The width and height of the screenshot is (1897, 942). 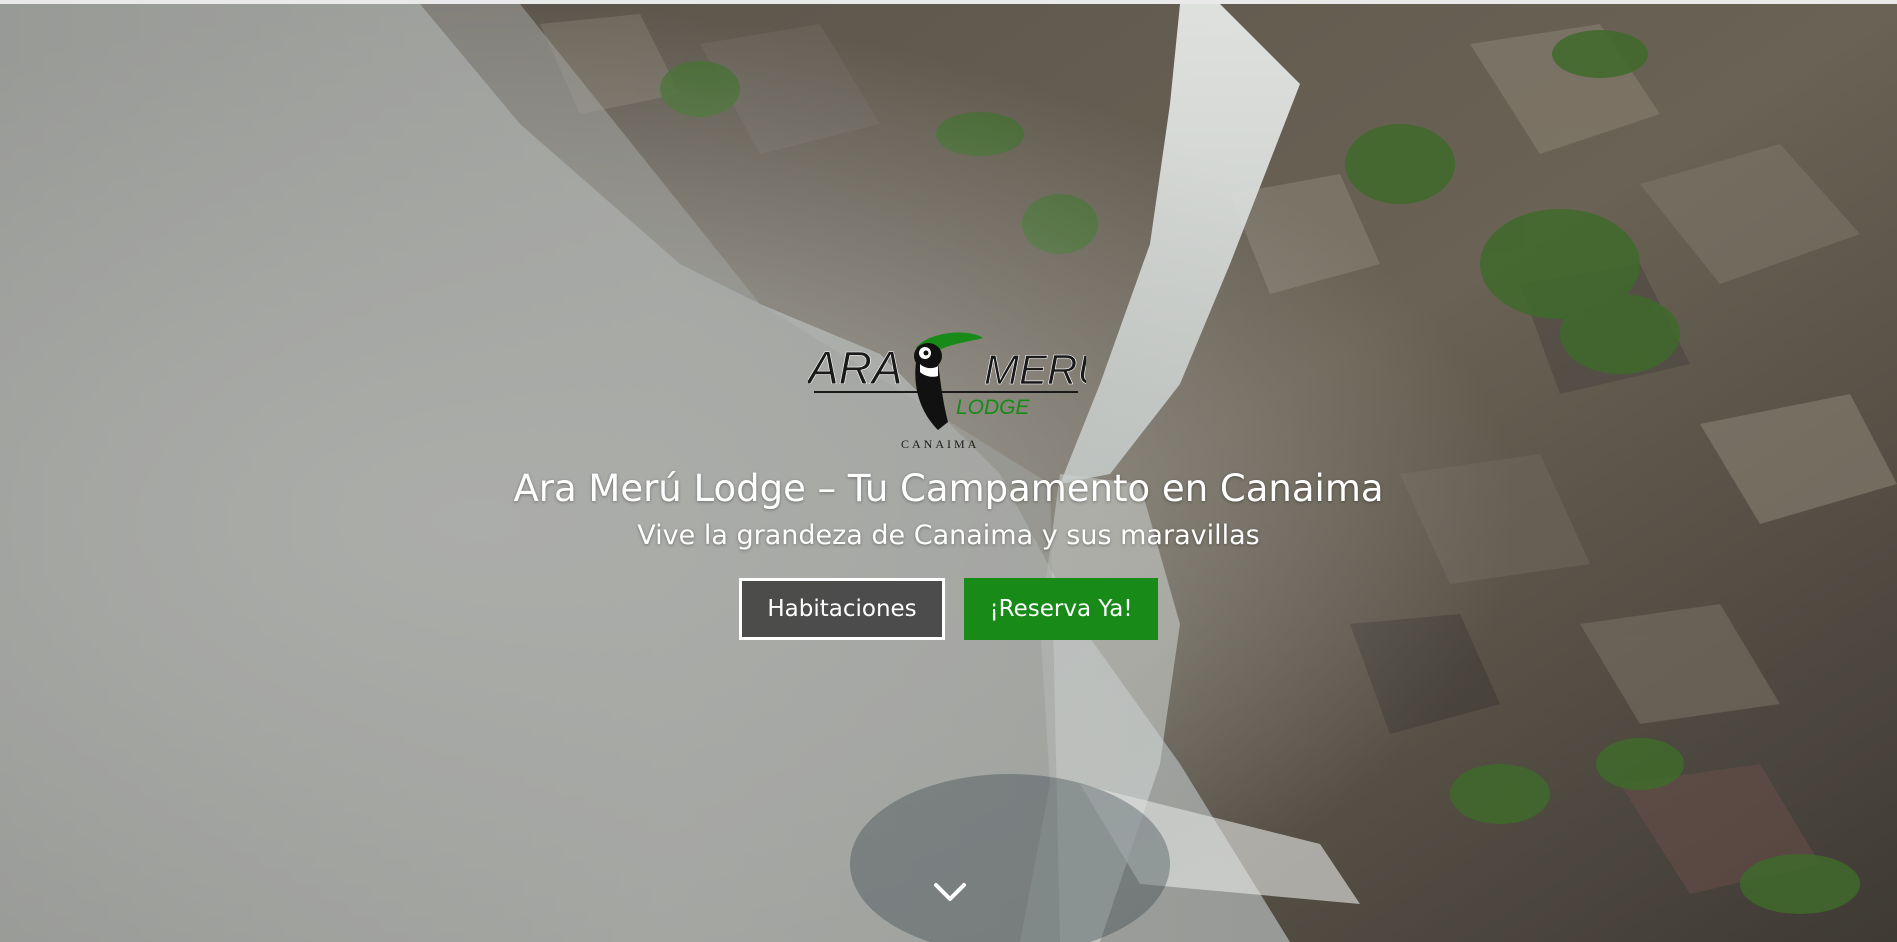 What do you see at coordinates (1035, 369) in the screenshot?
I see `logo-text-meru: MERÚ` at bounding box center [1035, 369].